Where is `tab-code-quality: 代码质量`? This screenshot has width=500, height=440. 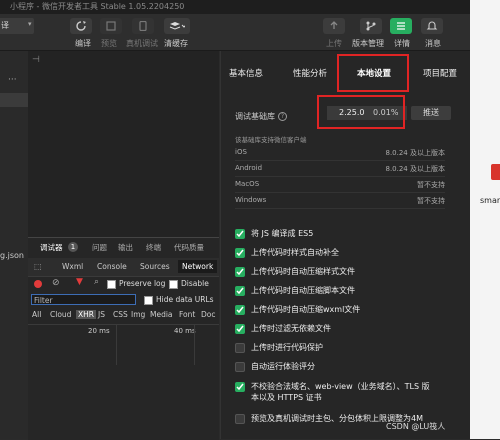
tab-code-quality: 代码质量 is located at coordinates (189, 247).